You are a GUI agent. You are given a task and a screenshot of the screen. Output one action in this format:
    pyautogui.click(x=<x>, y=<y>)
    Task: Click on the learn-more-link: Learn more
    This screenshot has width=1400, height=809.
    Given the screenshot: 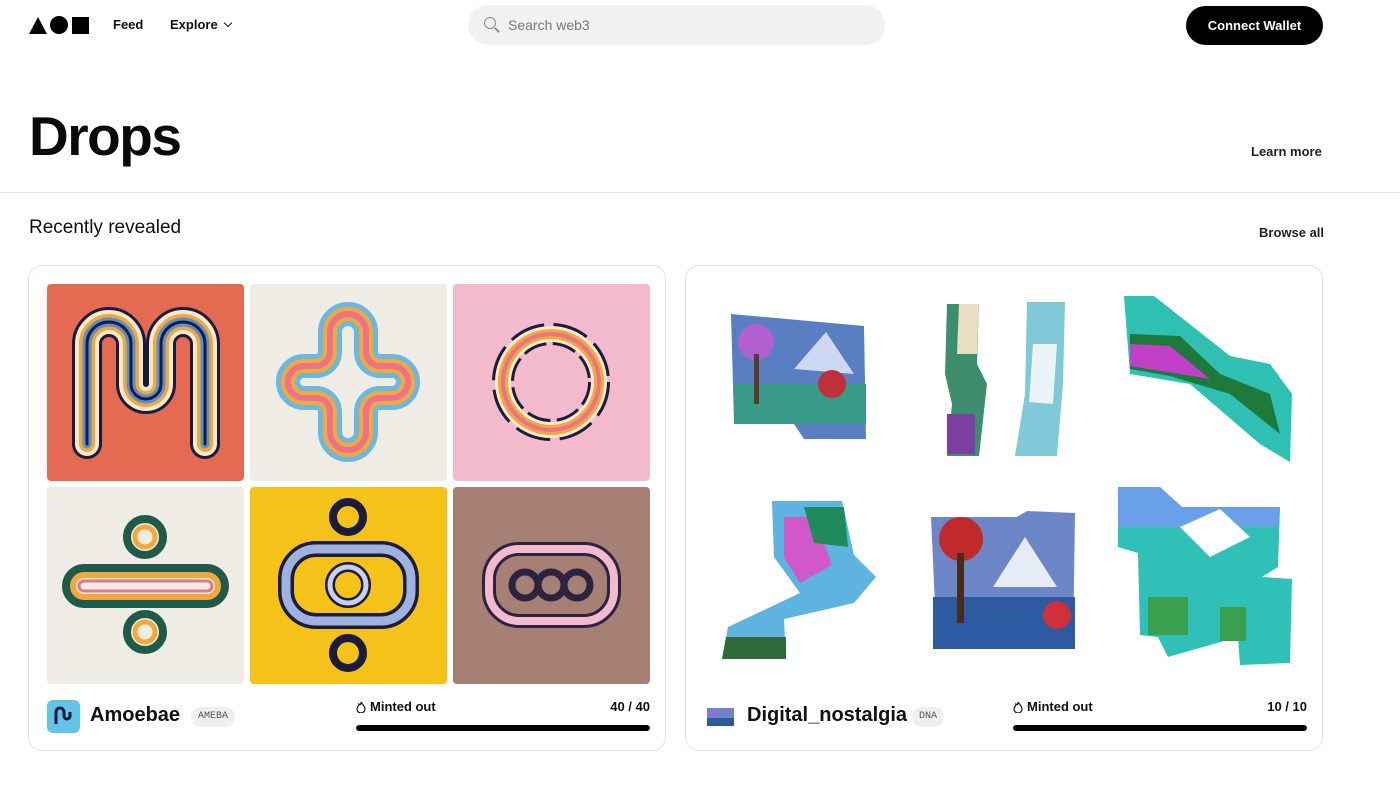 What is the action you would take?
    pyautogui.click(x=1286, y=151)
    